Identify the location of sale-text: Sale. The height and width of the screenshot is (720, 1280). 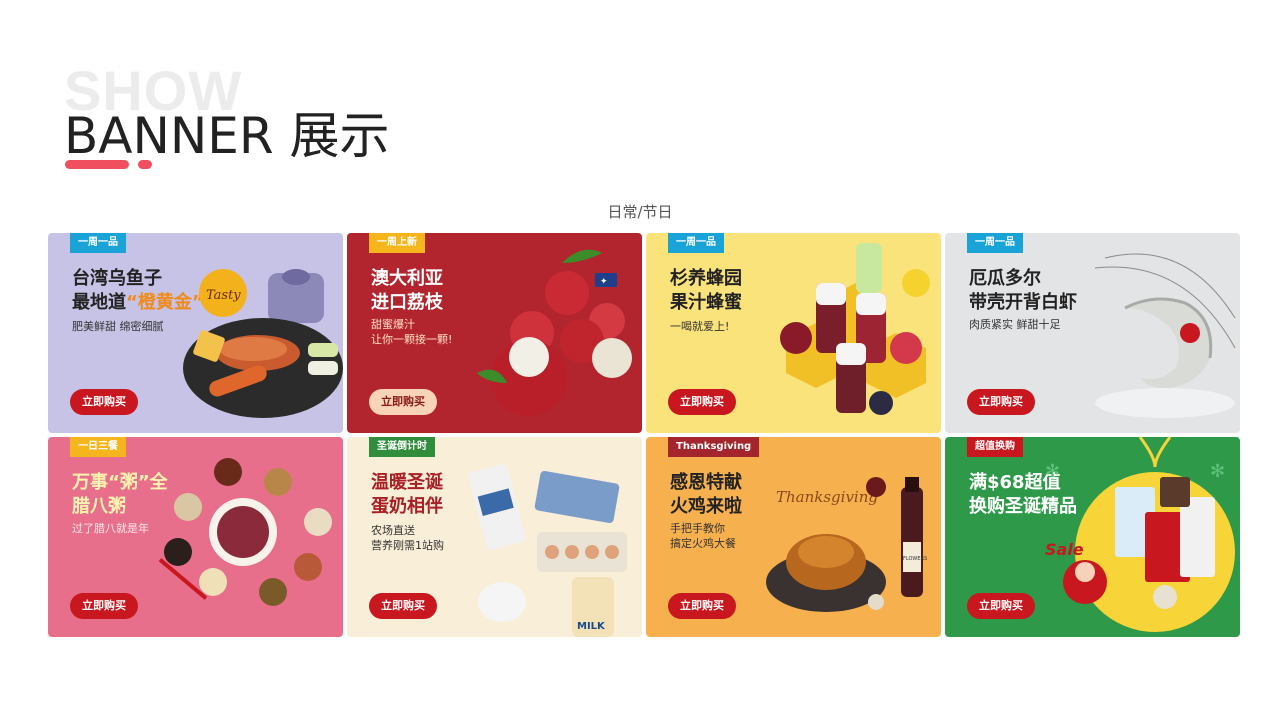
(1064, 549).